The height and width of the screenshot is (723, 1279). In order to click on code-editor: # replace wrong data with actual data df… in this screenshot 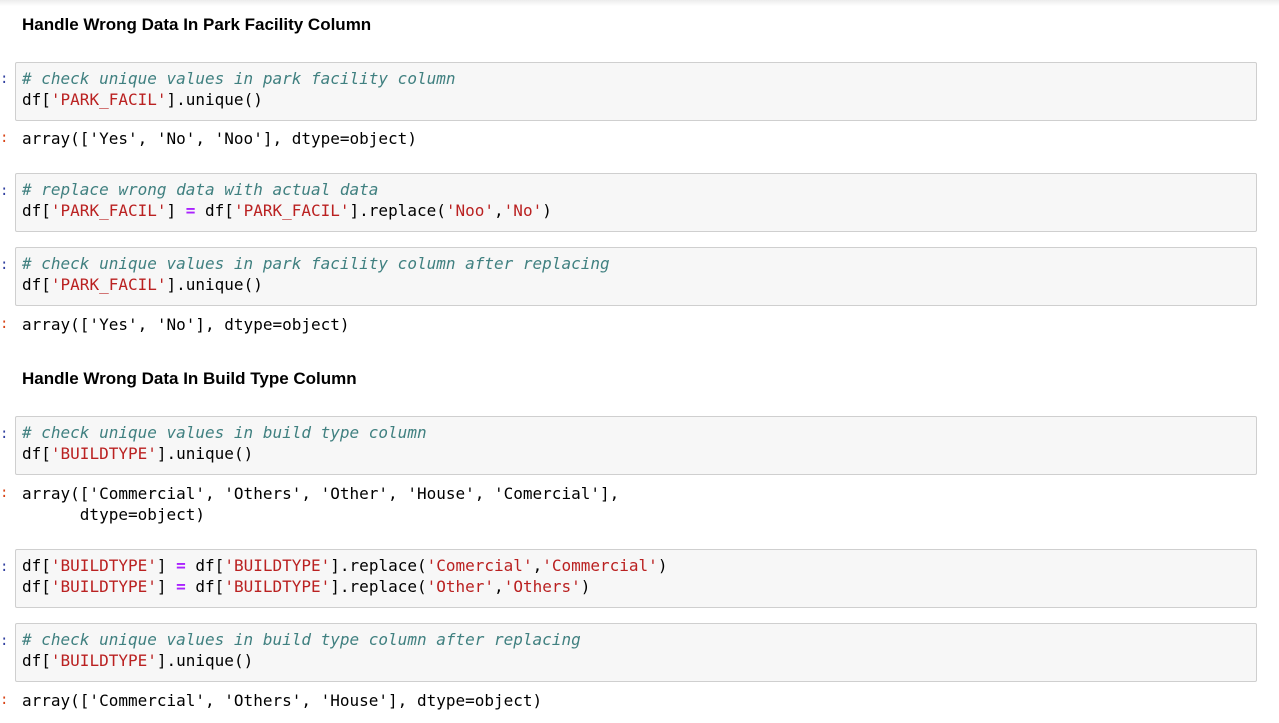, I will do `click(287, 200)`.